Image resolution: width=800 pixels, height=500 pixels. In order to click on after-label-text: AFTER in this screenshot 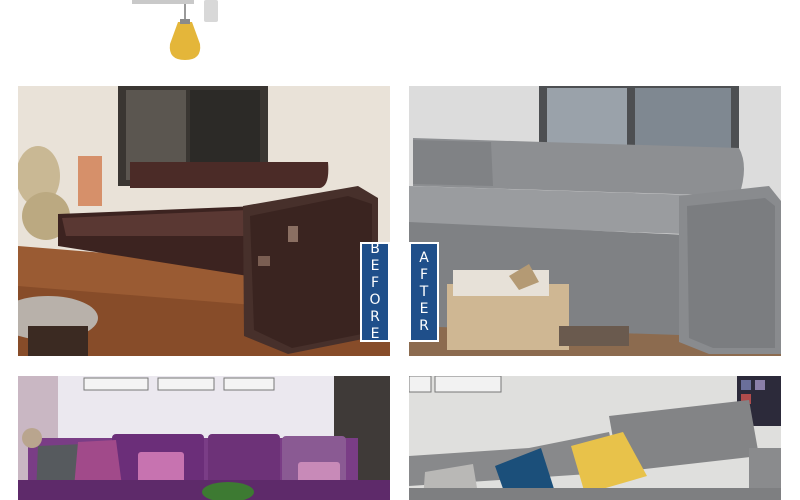, I will do `click(424, 292)`.